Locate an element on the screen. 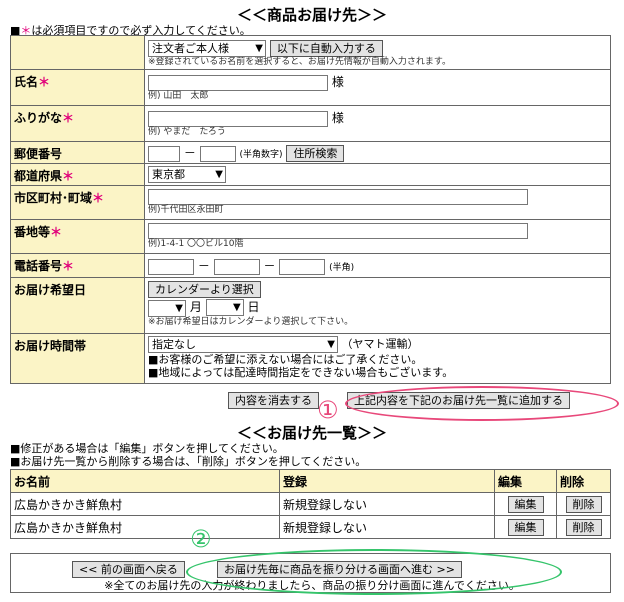  header-edit: 編集 is located at coordinates (525, 481).